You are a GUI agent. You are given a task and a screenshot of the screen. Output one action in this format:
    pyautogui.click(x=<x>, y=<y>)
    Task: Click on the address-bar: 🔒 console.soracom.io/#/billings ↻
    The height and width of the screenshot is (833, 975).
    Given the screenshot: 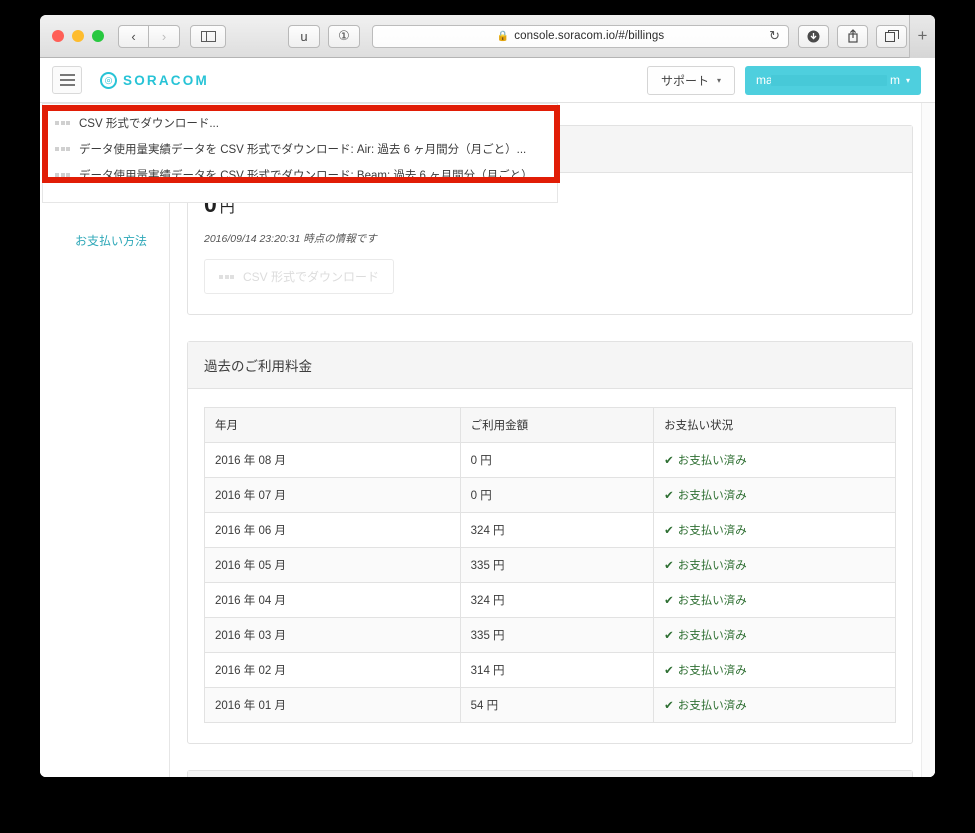 What is the action you would take?
    pyautogui.click(x=580, y=36)
    